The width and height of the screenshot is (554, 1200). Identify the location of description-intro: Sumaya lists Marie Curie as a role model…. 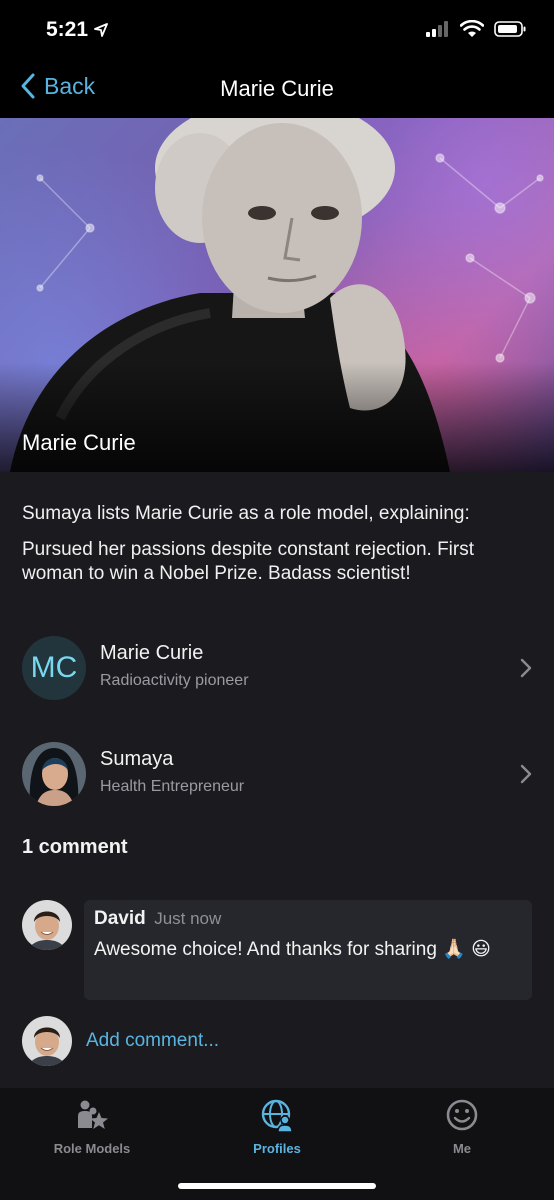
(246, 513).